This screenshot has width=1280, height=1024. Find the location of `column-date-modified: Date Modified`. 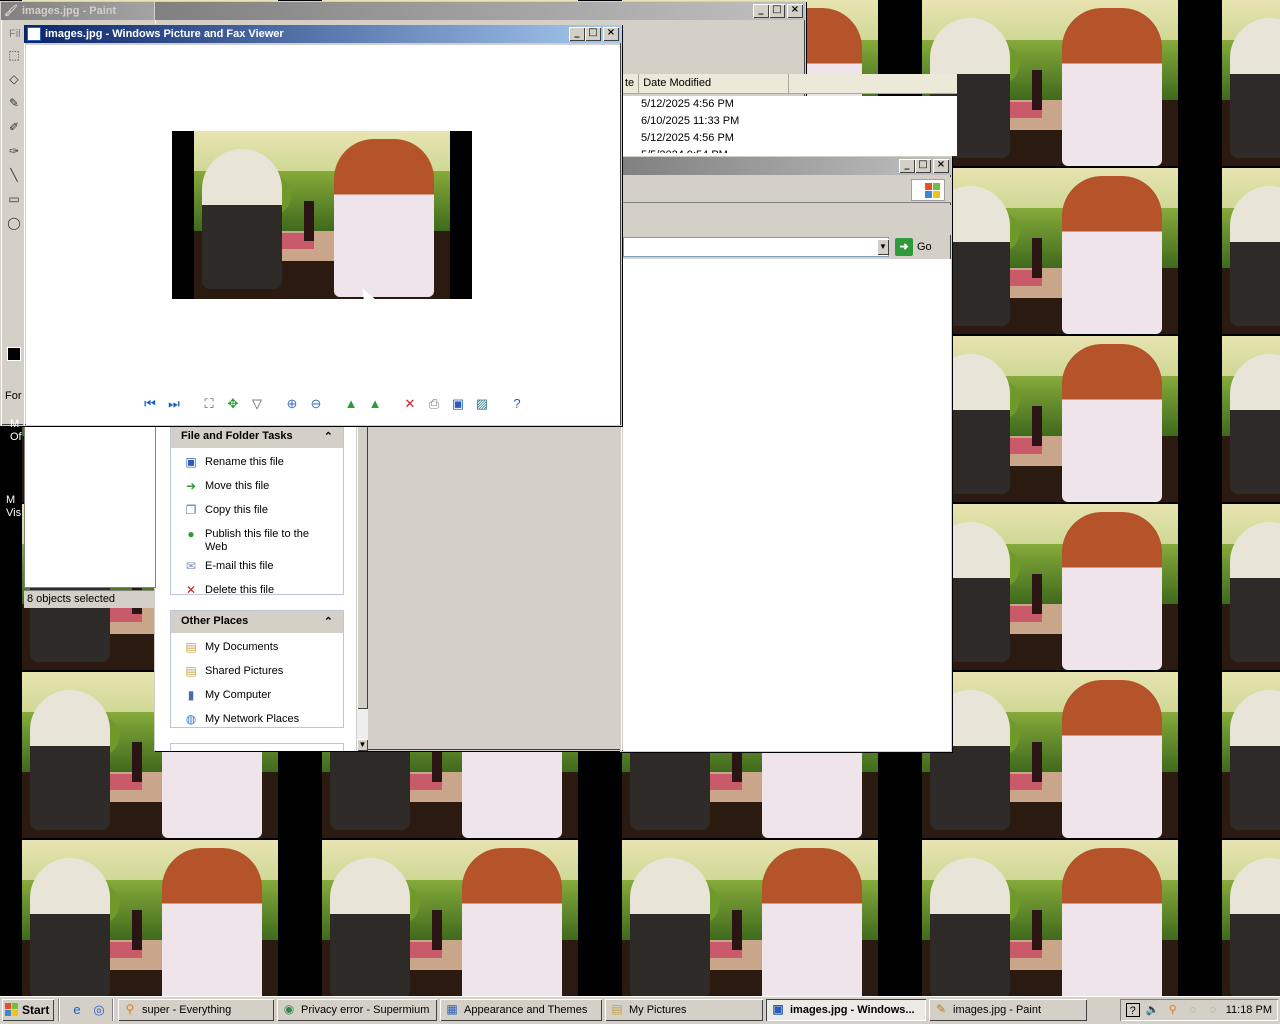

column-date-modified: Date Modified is located at coordinates (714, 83).